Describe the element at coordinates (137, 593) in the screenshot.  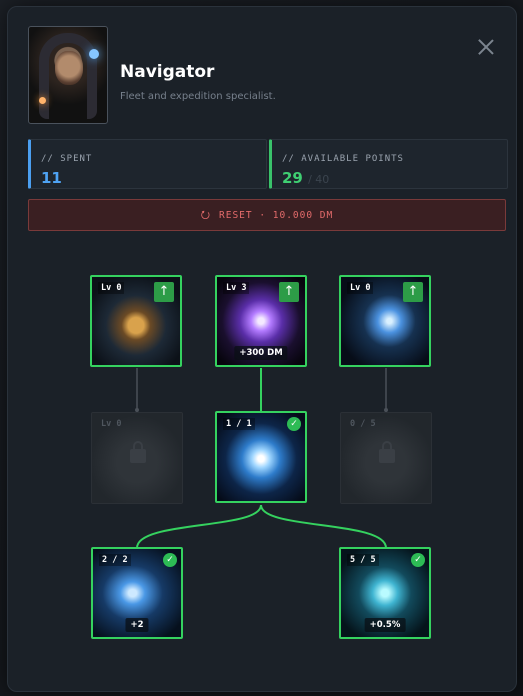
I see `skill-node-warp-fleet: 2 / 2 ✓ +2` at that location.